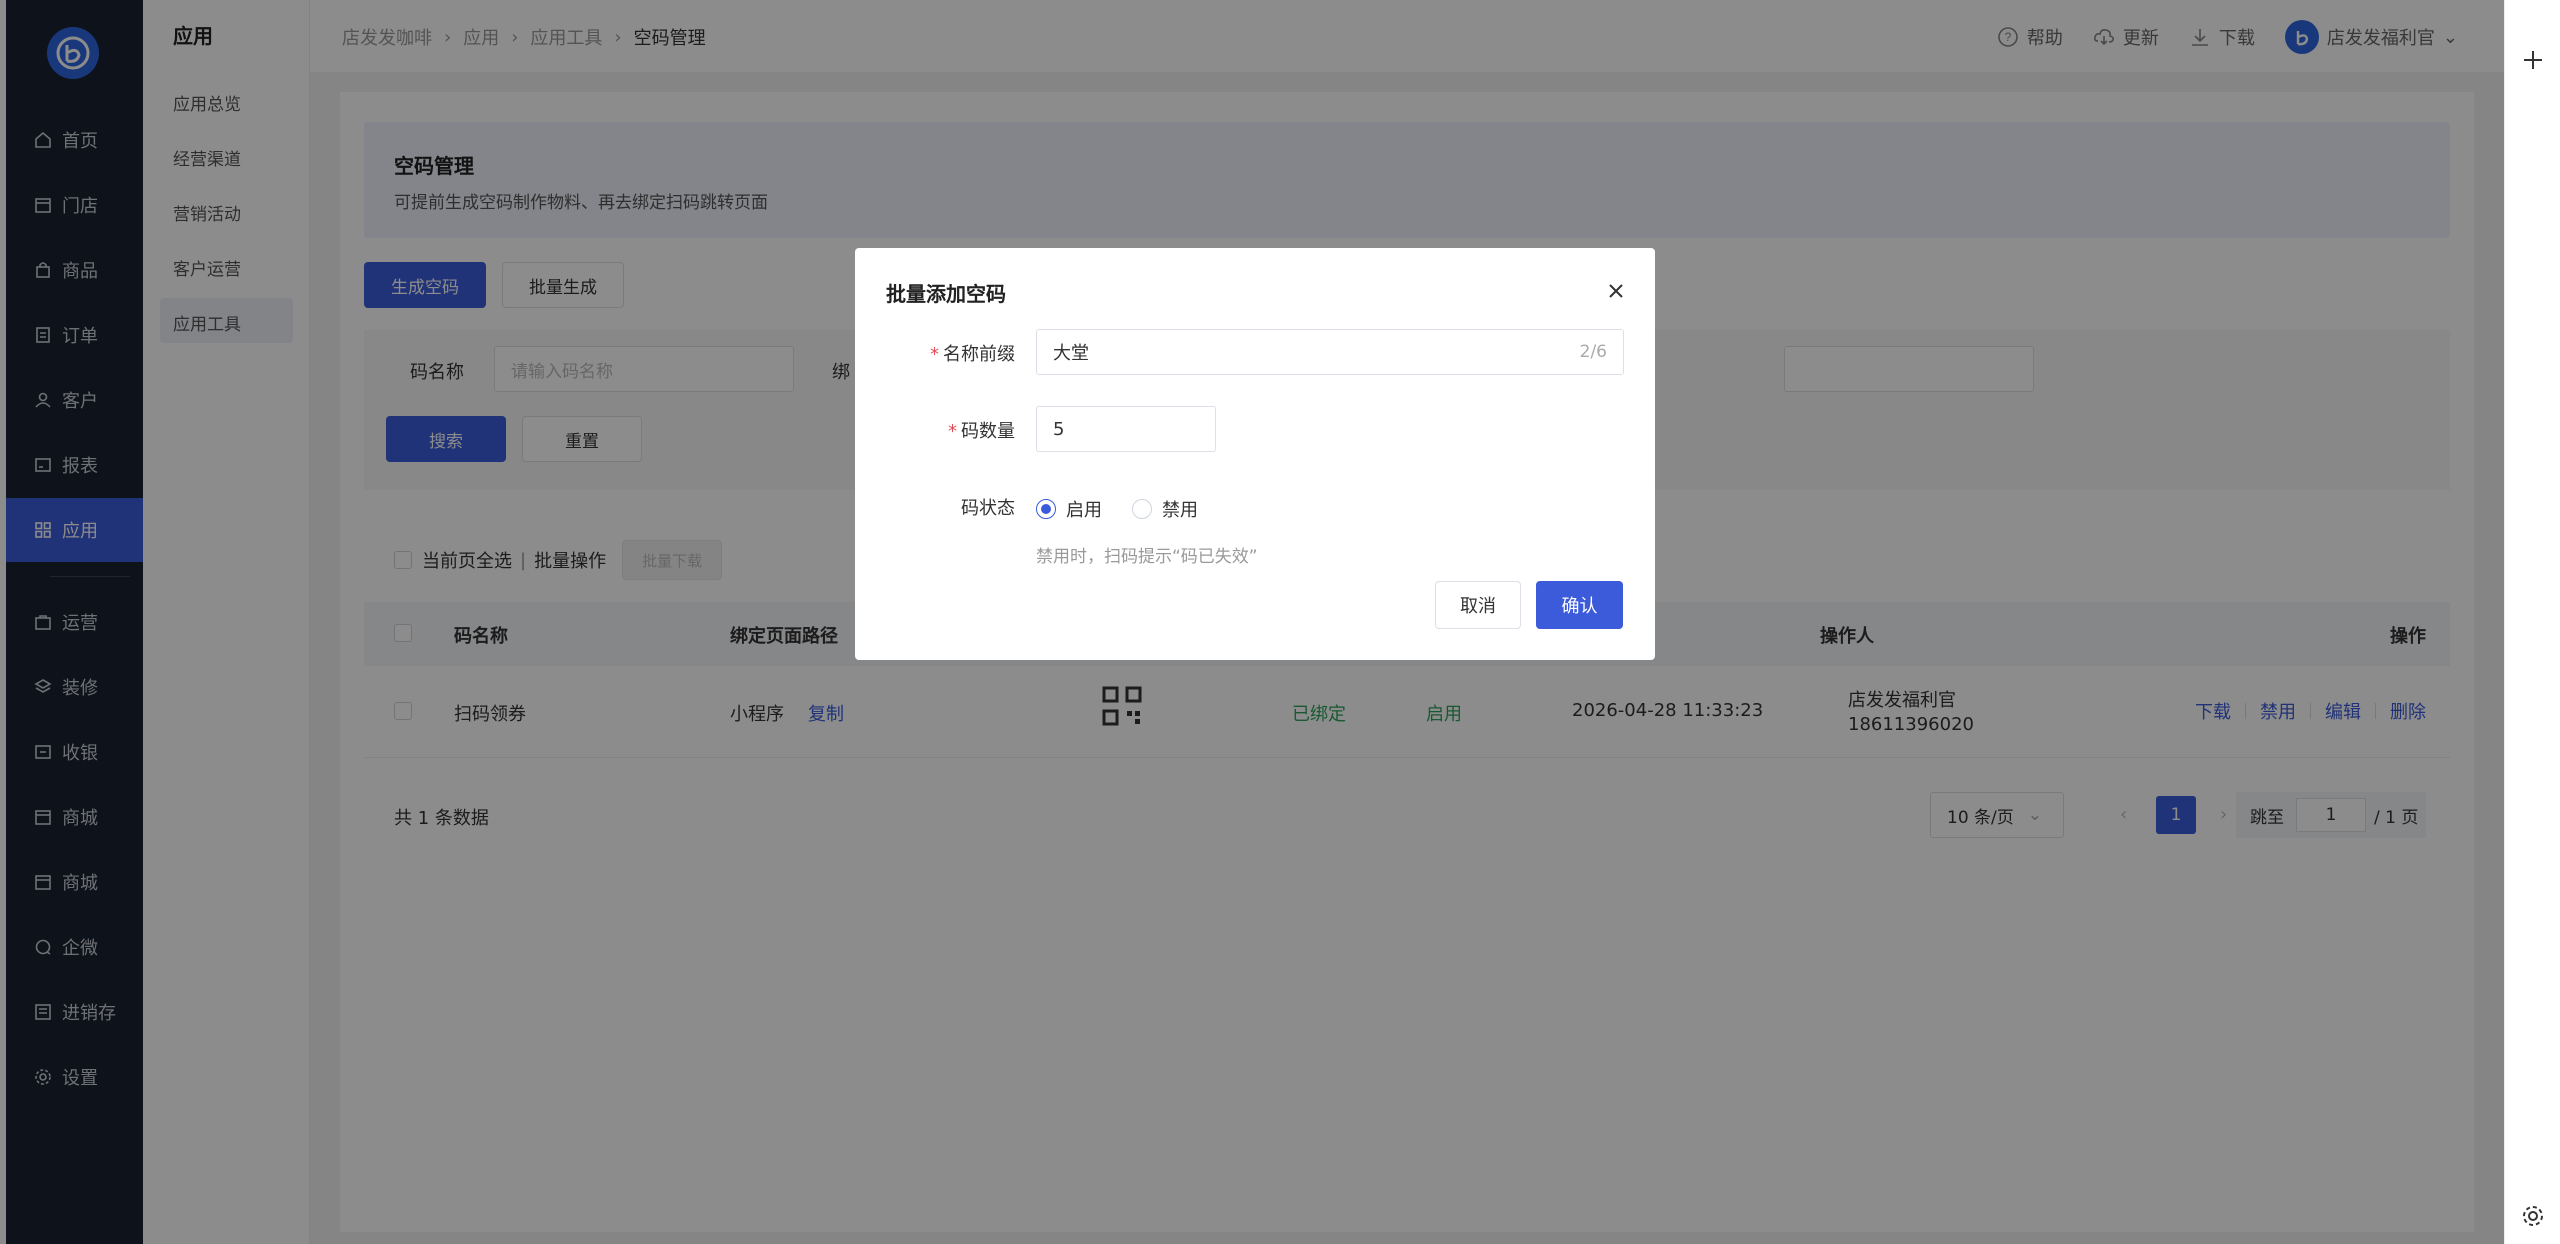 Image resolution: width=2560 pixels, height=1244 pixels. I want to click on prefix-label-text: 名称前缀, so click(979, 354).